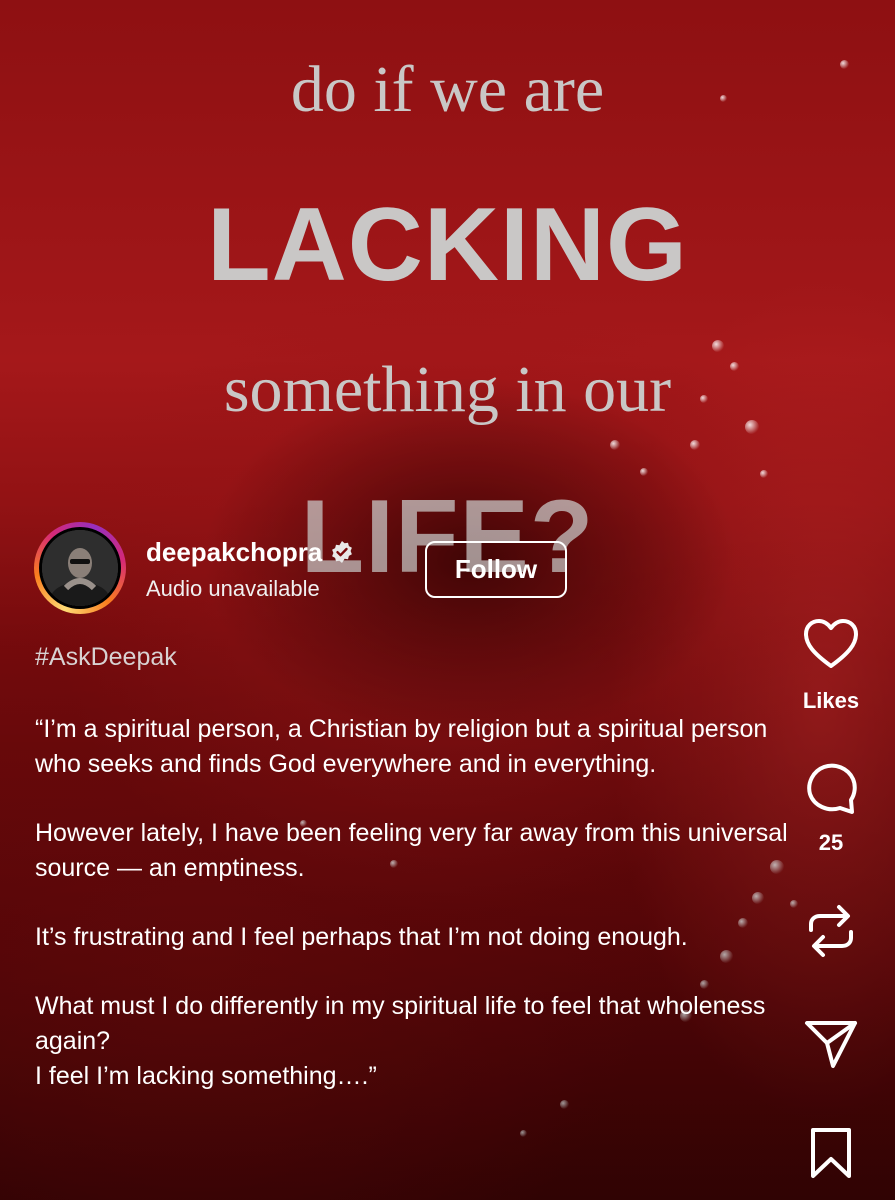  I want to click on hashtag-link: #AskDeepak, so click(106, 657).